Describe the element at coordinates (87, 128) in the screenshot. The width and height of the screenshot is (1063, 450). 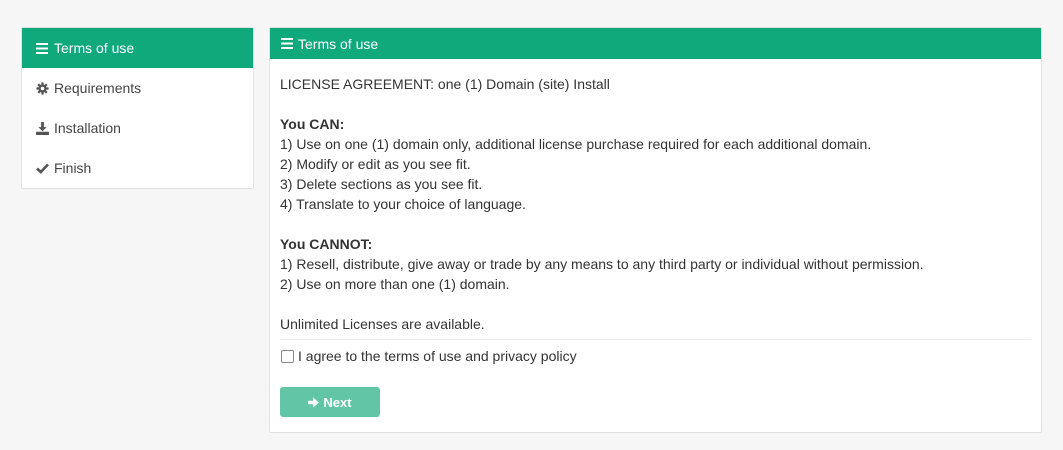
I see `sidebar-item-label: Installation` at that location.